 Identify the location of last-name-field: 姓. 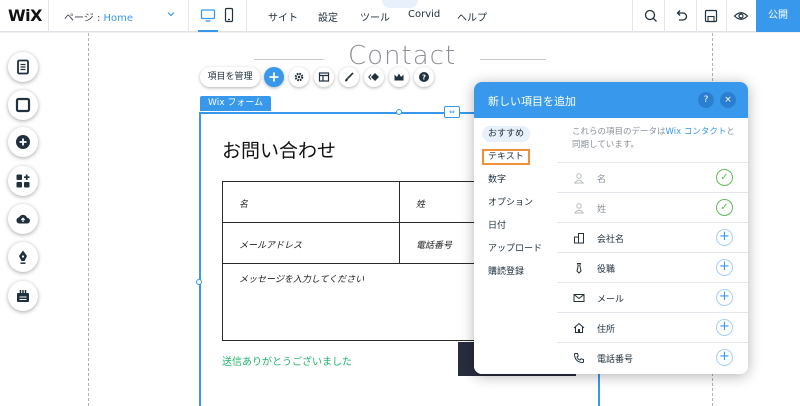
(439, 202).